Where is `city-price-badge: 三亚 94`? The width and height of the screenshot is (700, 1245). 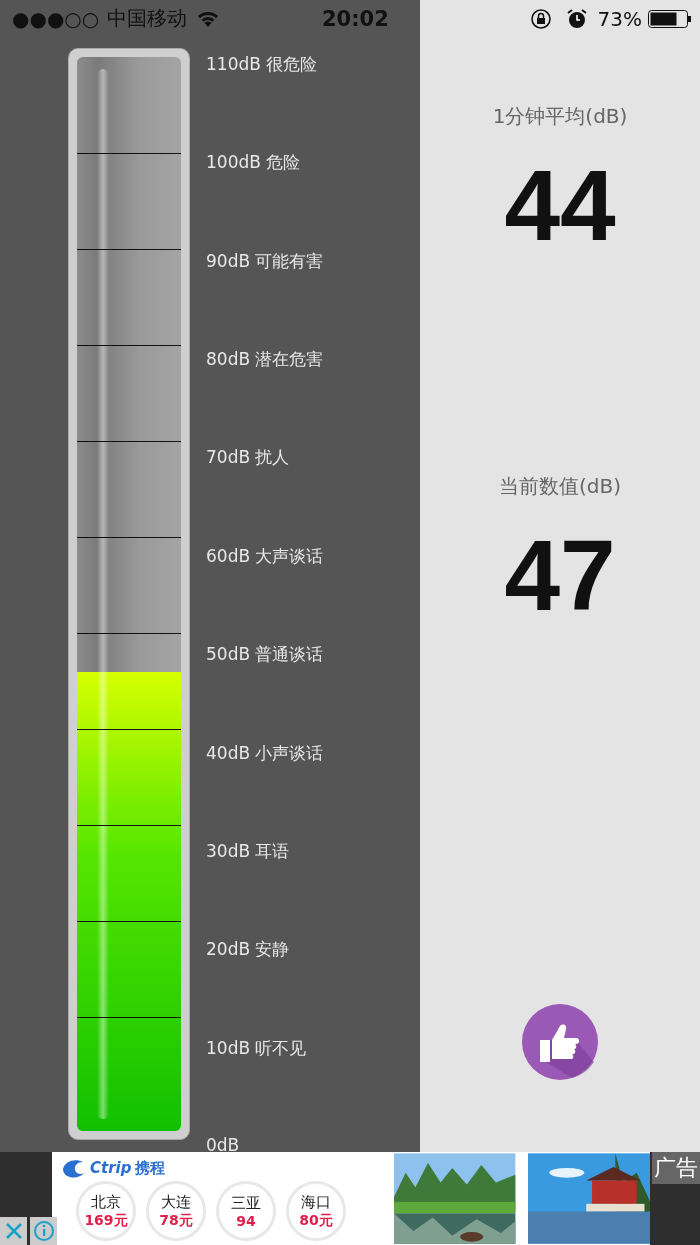 city-price-badge: 三亚 94 is located at coordinates (246, 1211).